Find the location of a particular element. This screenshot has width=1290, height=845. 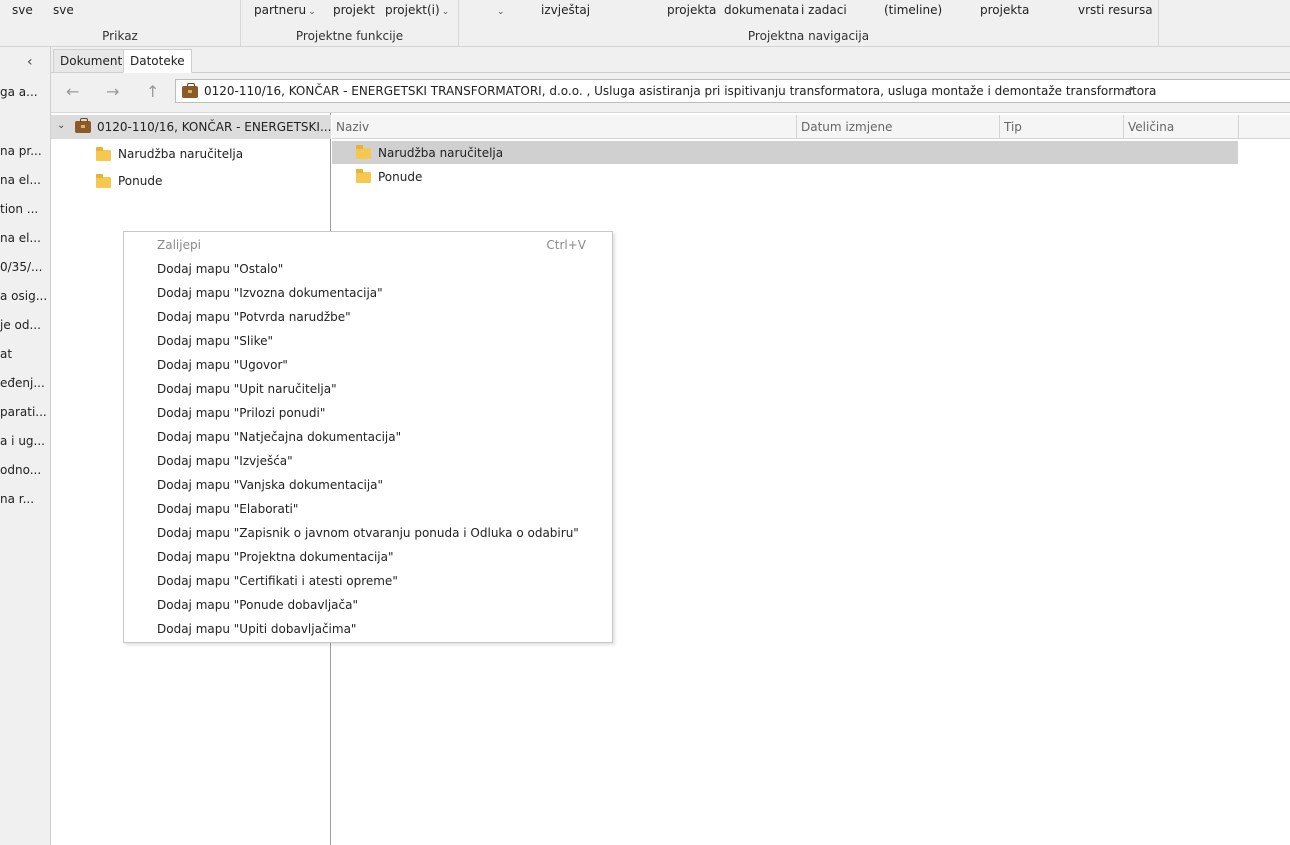

menu-item-label: Dodaj mapu "Upiti dobavljačima" is located at coordinates (257, 629).